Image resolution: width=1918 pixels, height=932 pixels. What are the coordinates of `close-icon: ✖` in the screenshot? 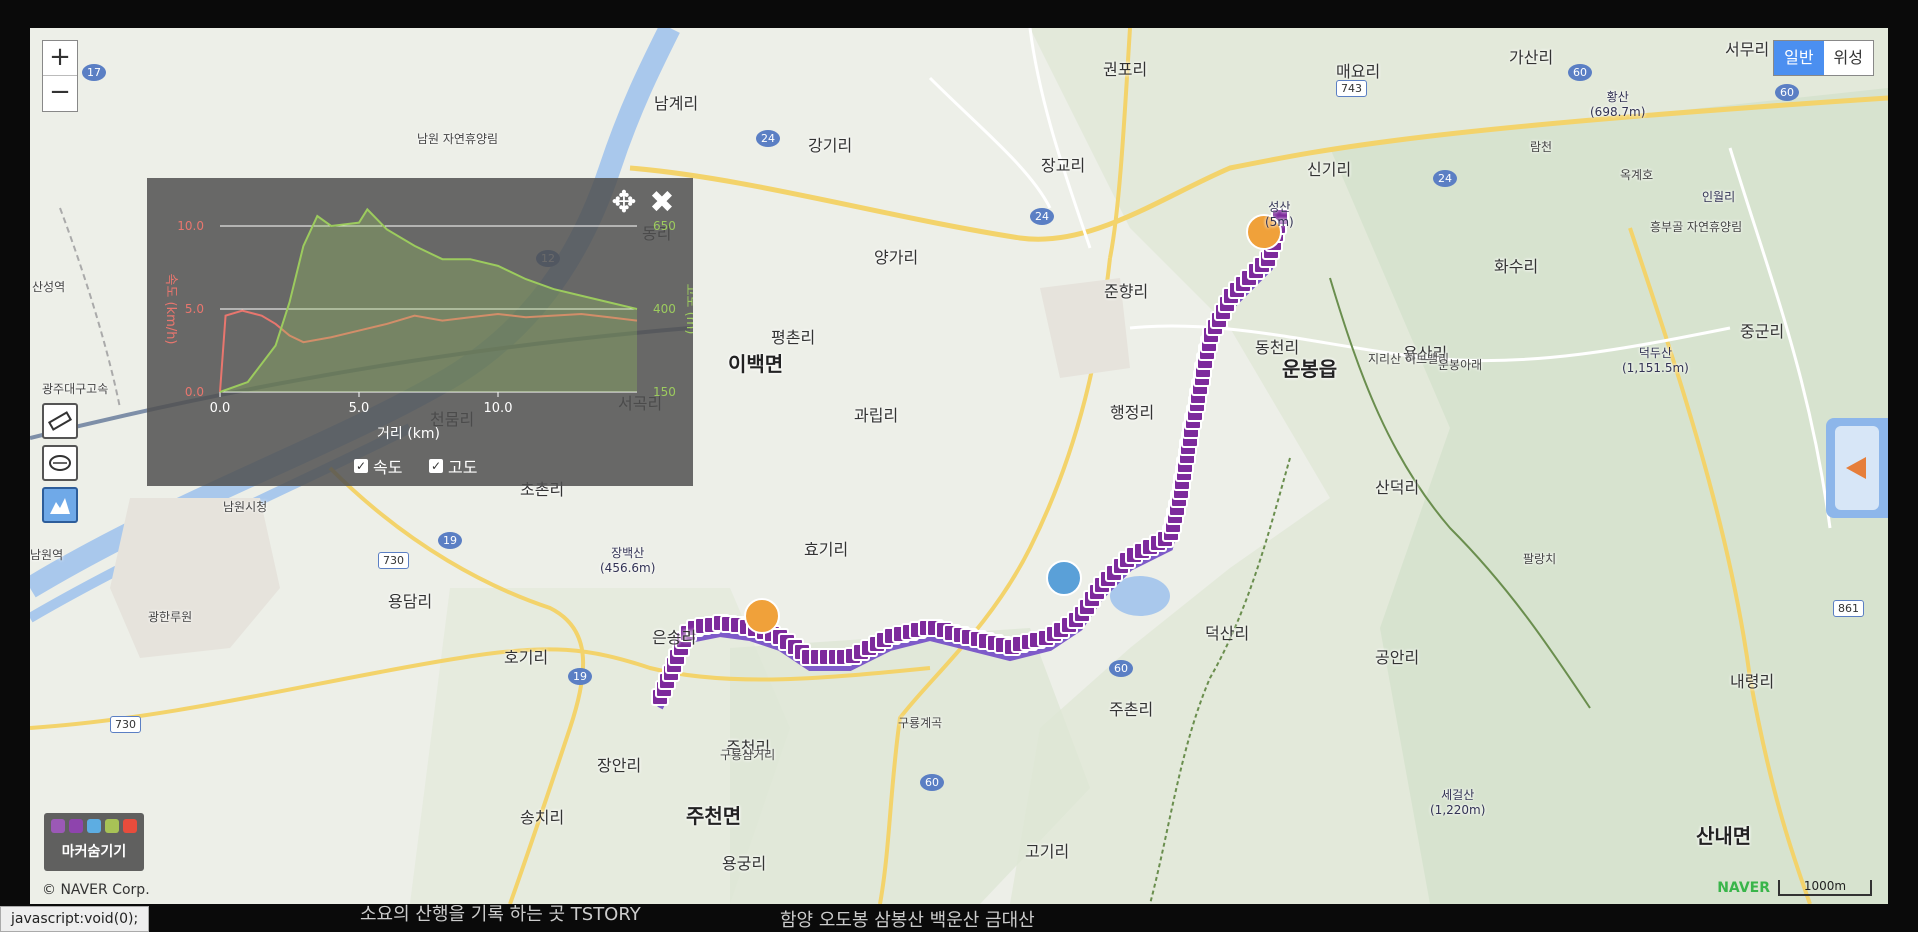 It's located at (662, 203).